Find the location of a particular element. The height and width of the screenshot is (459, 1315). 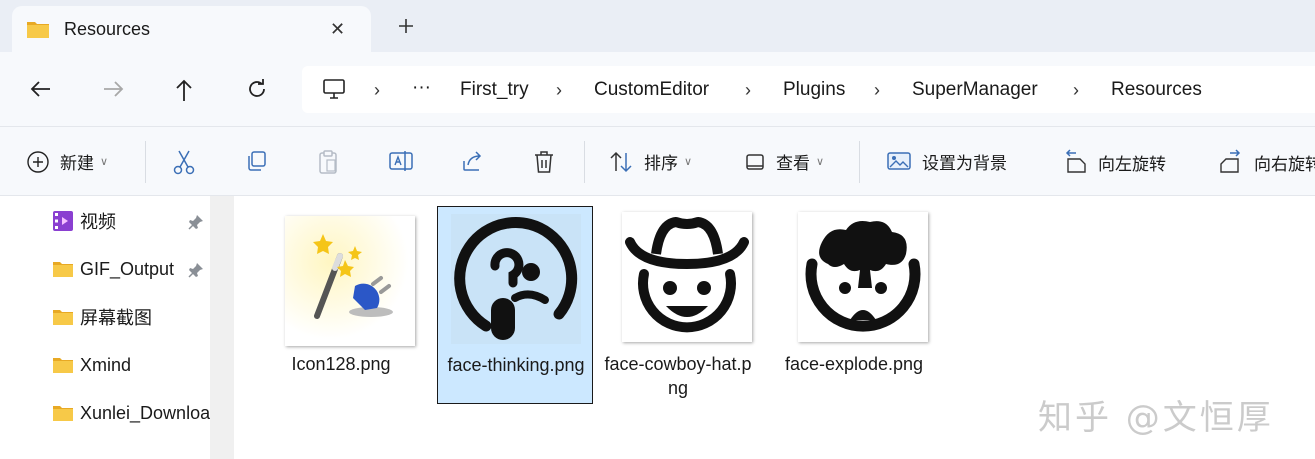

rotate-right-label: 向右旋转 is located at coordinates (1284, 164).